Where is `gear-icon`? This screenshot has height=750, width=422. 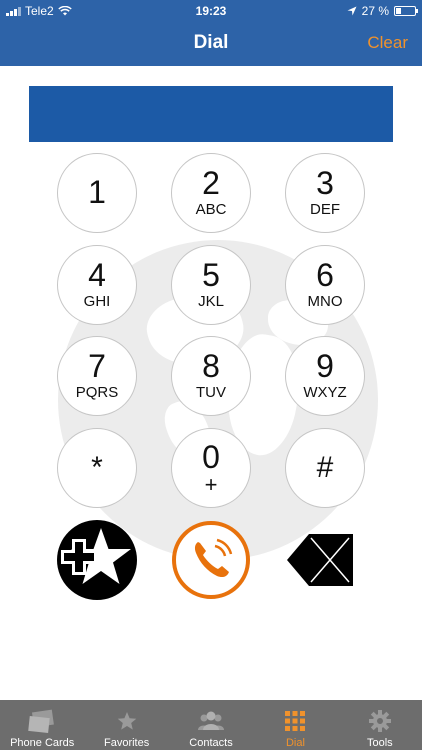
gear-icon is located at coordinates (379, 721).